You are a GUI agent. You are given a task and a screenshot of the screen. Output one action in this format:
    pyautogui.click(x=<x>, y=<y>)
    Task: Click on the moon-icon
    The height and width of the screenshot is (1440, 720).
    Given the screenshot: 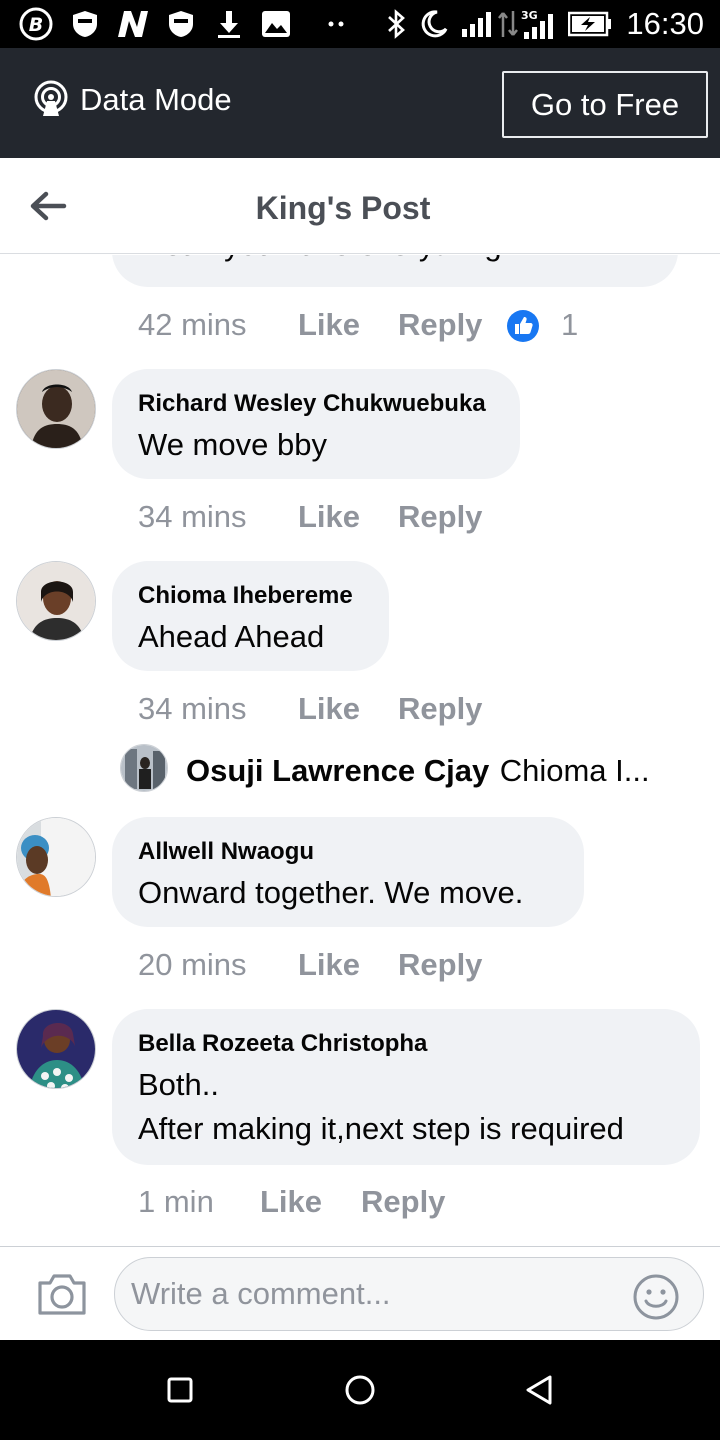 What is the action you would take?
    pyautogui.click(x=434, y=24)
    